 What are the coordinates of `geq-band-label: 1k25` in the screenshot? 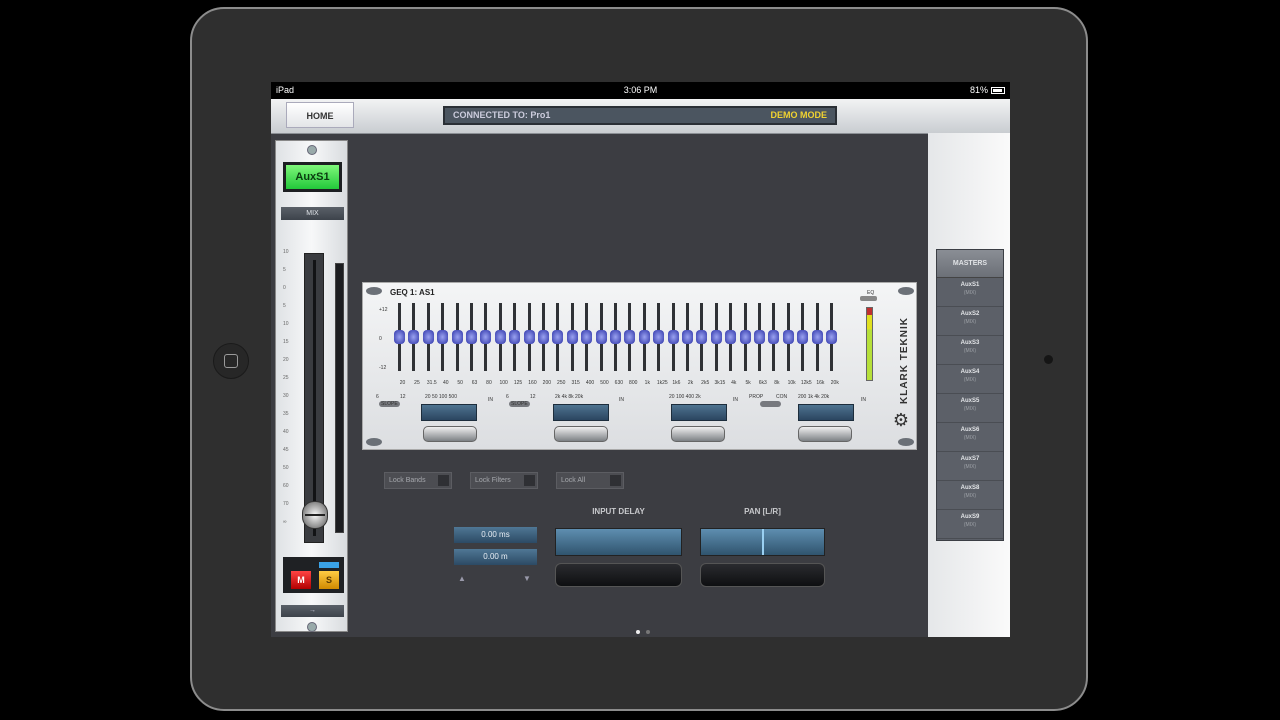 It's located at (662, 383).